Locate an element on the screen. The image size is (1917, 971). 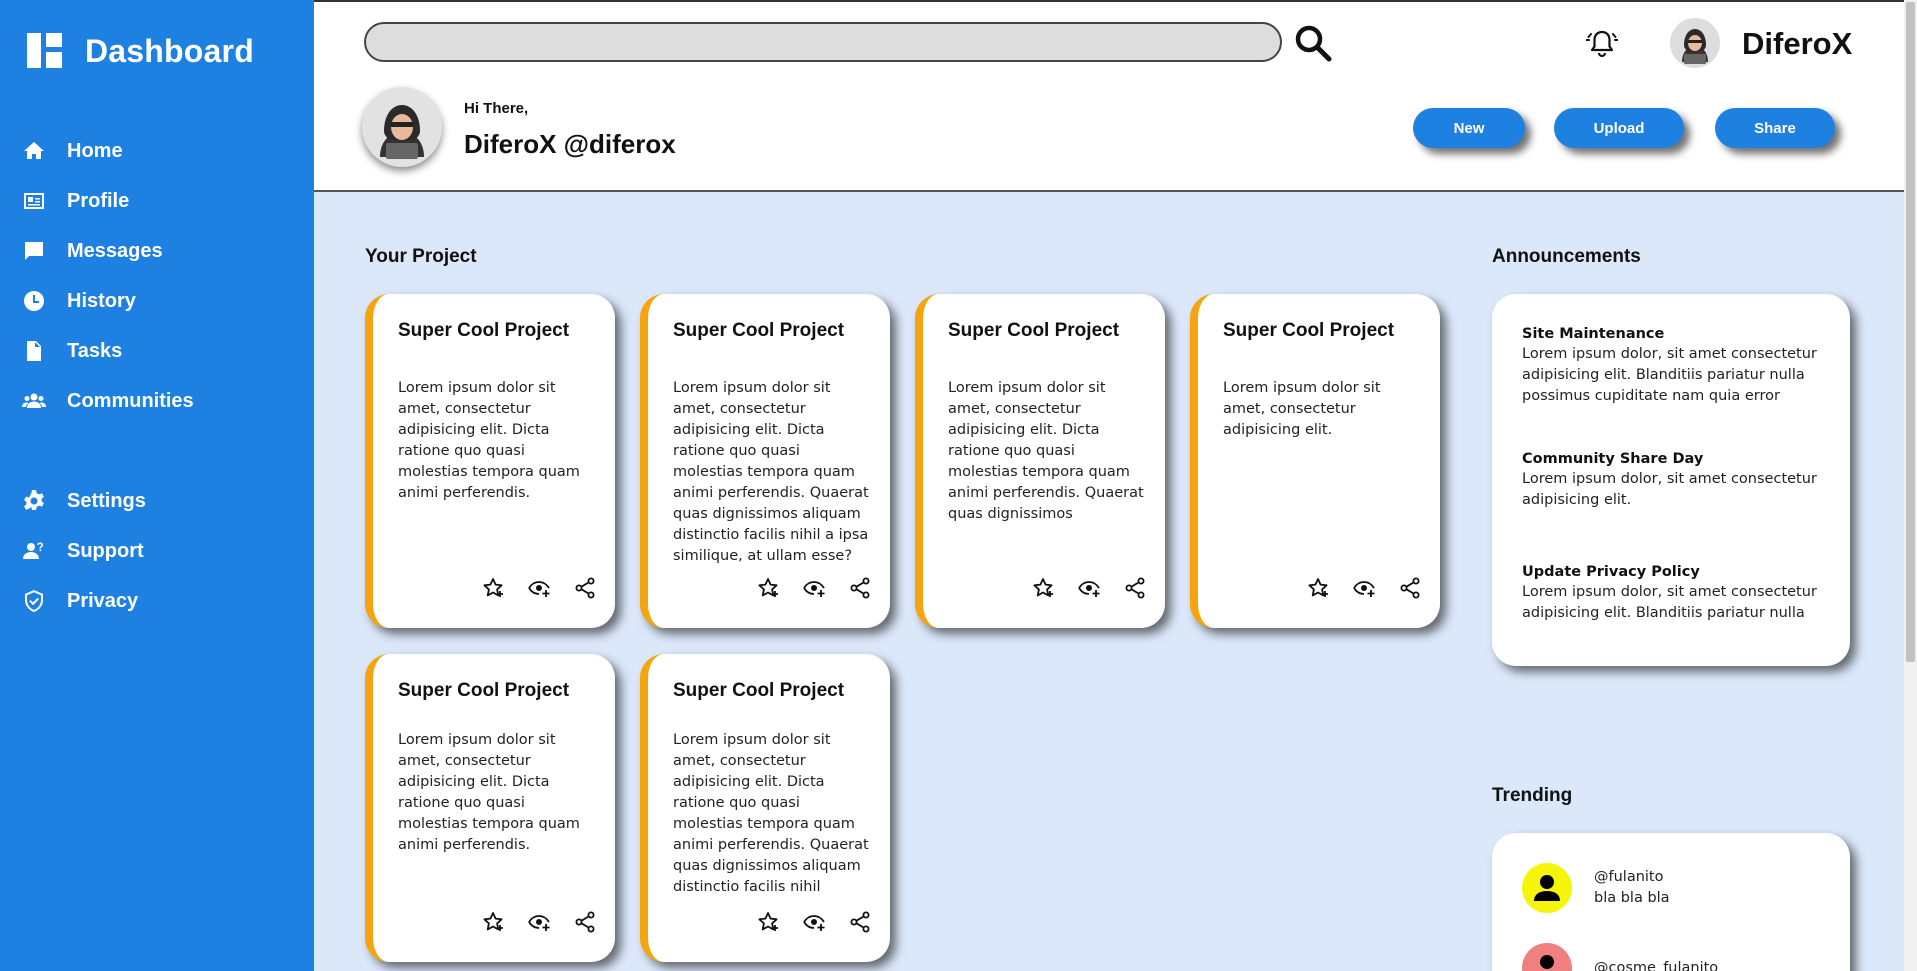
sidebar-item-label: Communities is located at coordinates (130, 400).